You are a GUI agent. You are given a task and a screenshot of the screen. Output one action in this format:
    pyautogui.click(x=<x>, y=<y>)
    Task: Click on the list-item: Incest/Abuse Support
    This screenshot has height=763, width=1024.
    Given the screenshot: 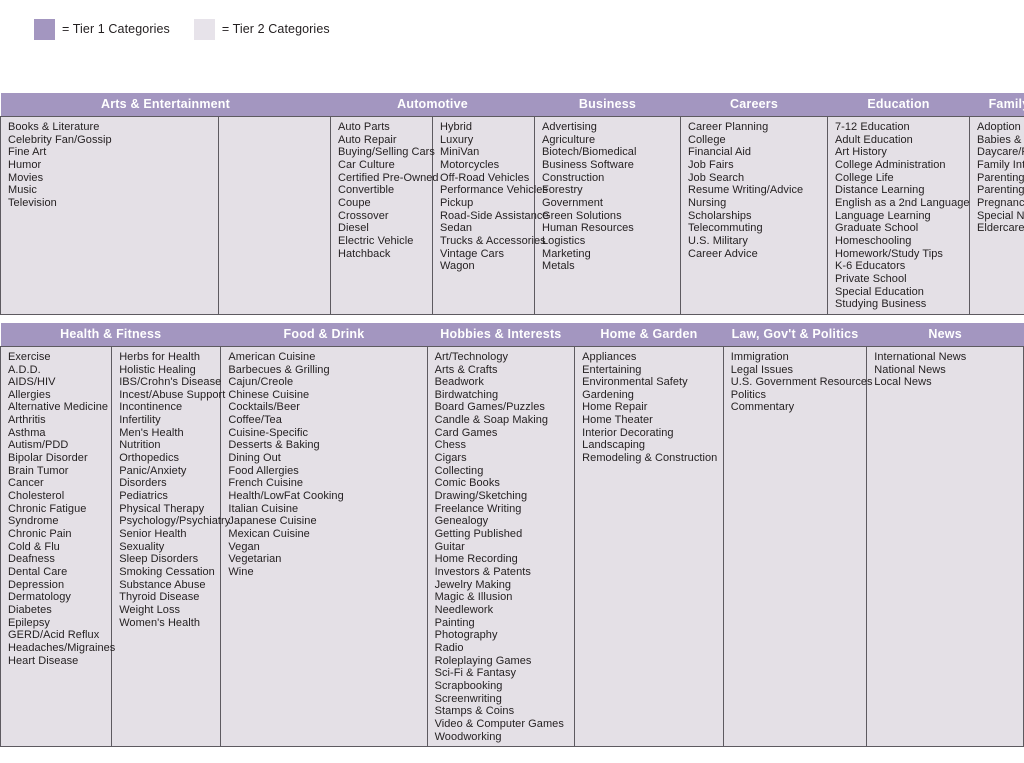 What is the action you would take?
    pyautogui.click(x=172, y=394)
    